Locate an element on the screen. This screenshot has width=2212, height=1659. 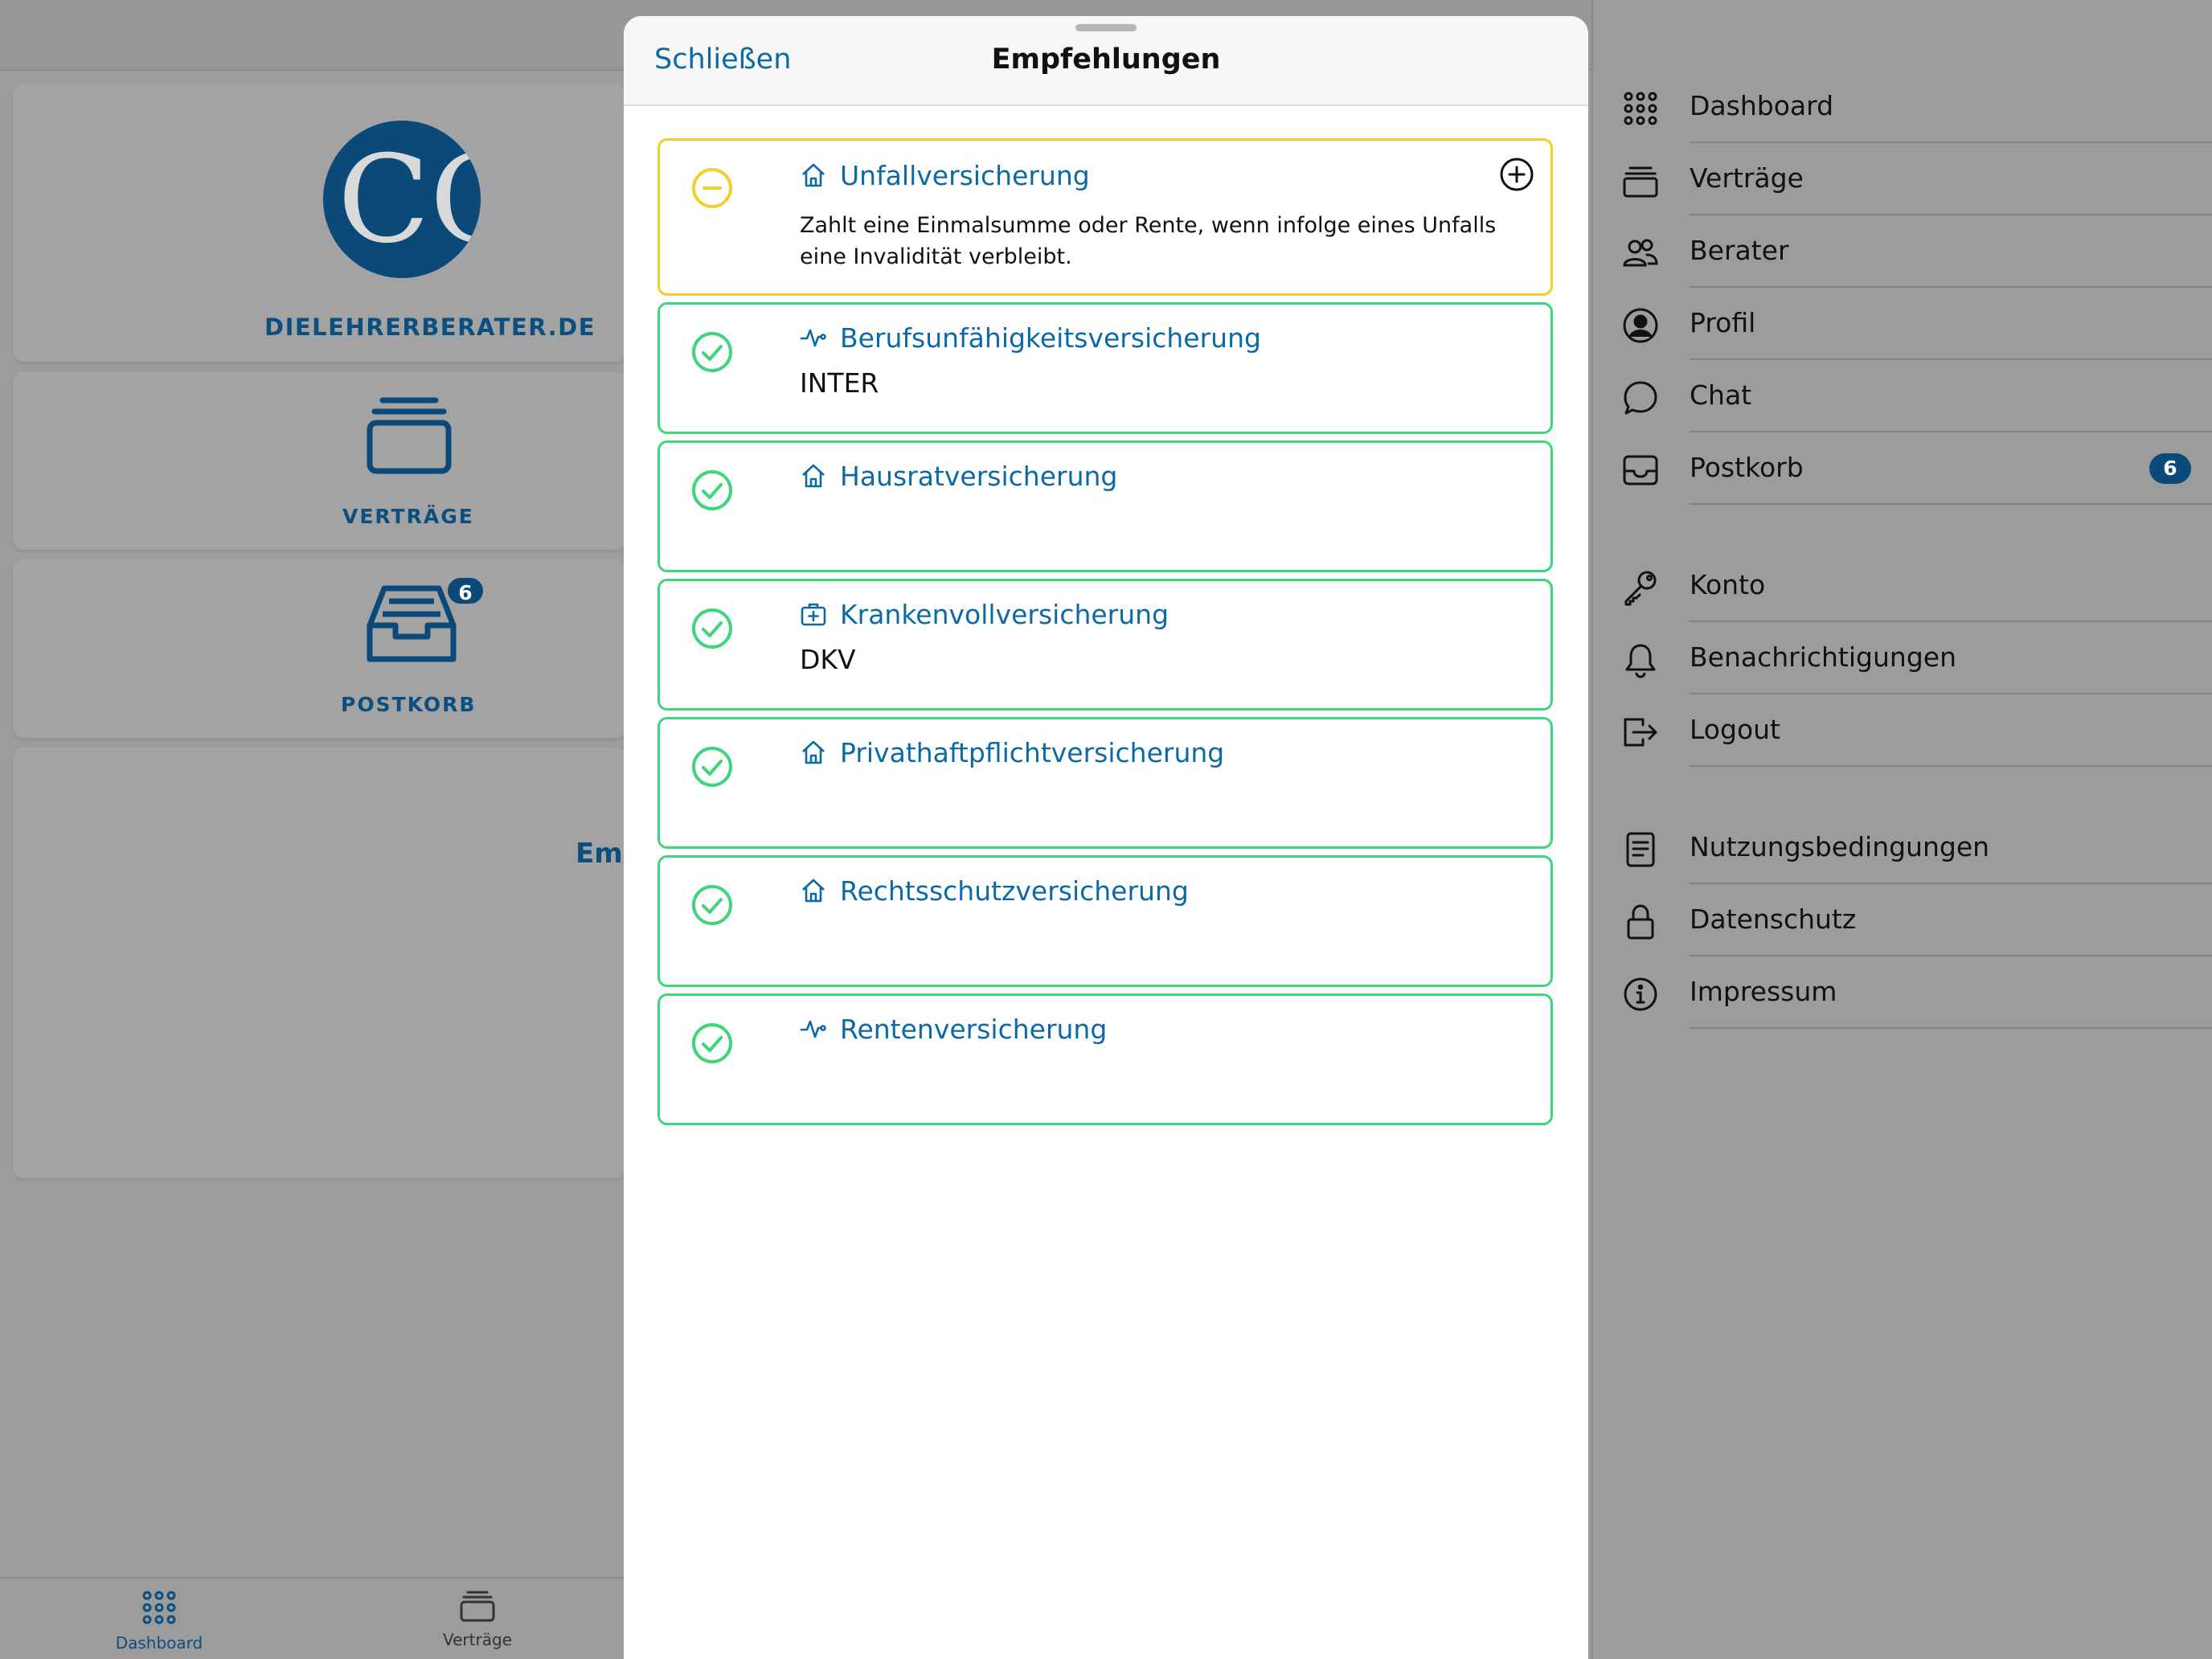
recommendation-item-berufsunfaehigkeitsversicherung: Berufsunfähigkeitsversicherung INTER is located at coordinates (1105, 368).